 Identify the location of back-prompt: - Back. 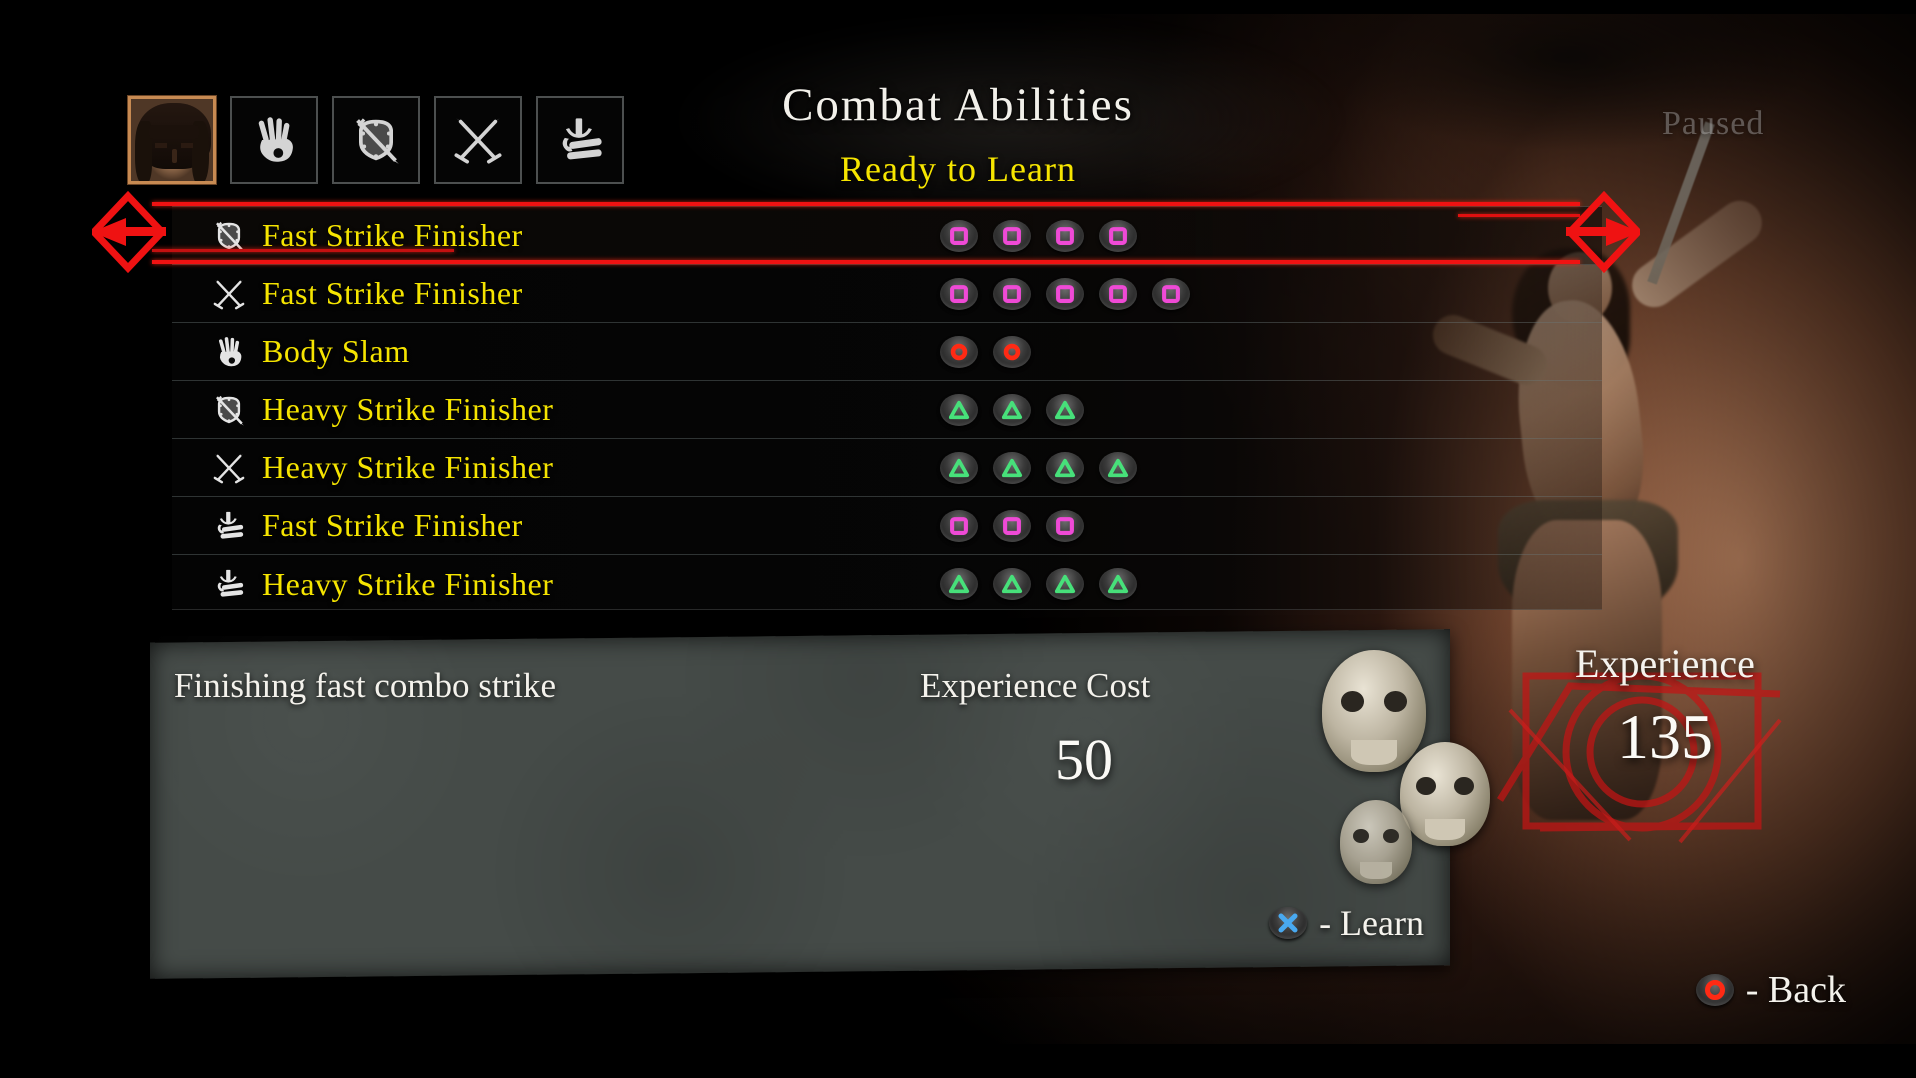
(1770, 990).